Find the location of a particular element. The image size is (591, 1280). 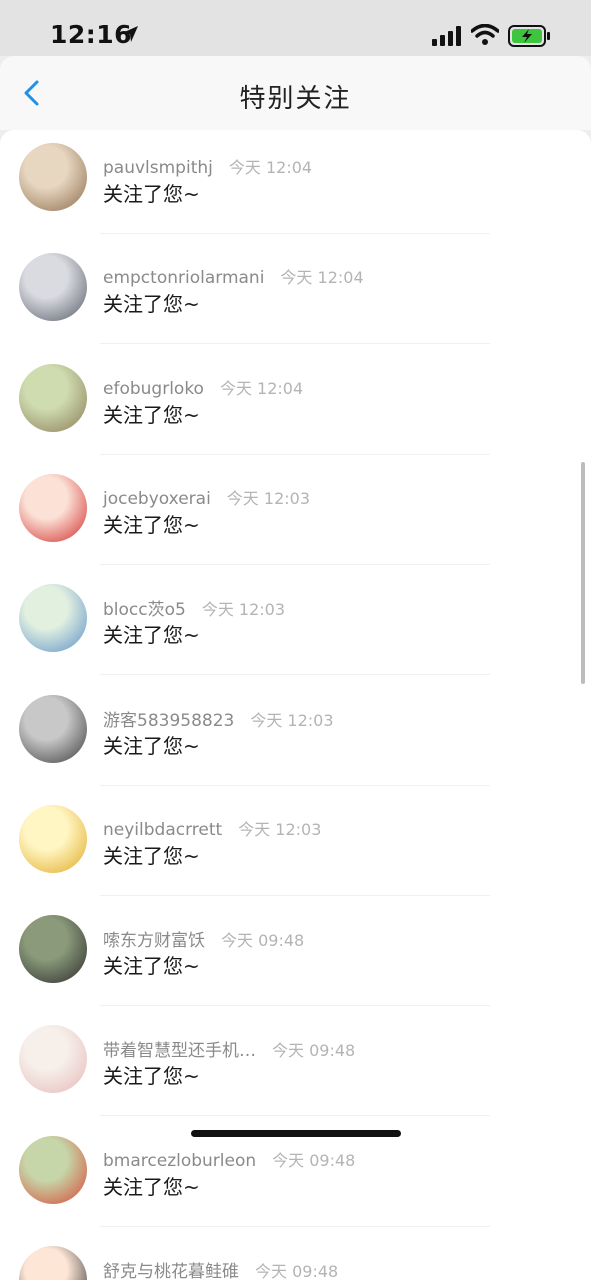

status-bar: 12:16 is located at coordinates (295, 28).